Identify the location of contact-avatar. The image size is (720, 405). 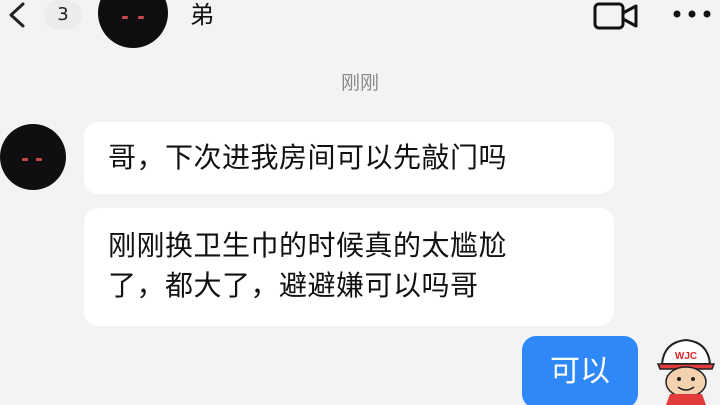
(133, 24).